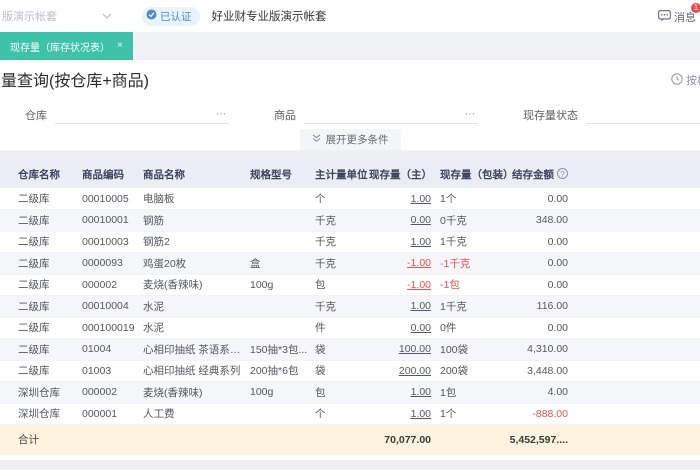 The image size is (700, 470). I want to click on cell-qty-pkg: 100袋, so click(468, 349).